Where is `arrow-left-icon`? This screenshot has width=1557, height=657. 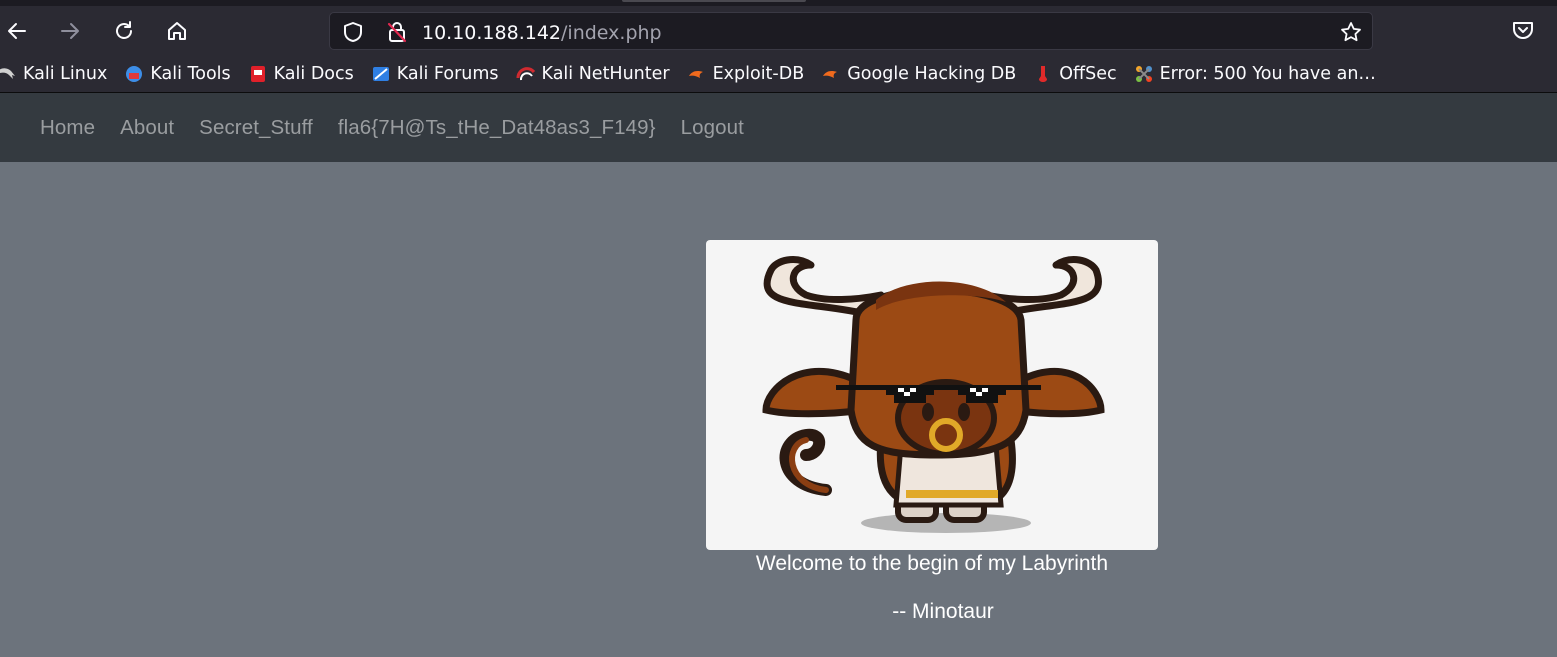
arrow-left-icon is located at coordinates (17, 31).